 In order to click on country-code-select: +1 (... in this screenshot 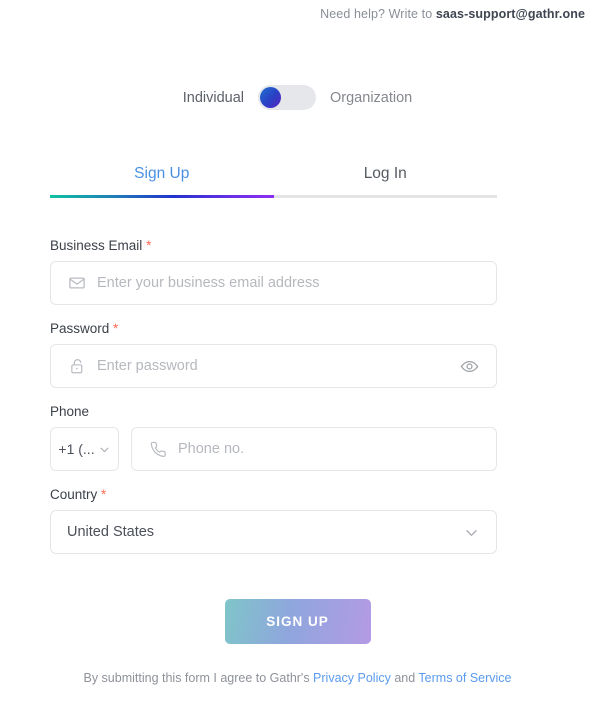, I will do `click(84, 449)`.